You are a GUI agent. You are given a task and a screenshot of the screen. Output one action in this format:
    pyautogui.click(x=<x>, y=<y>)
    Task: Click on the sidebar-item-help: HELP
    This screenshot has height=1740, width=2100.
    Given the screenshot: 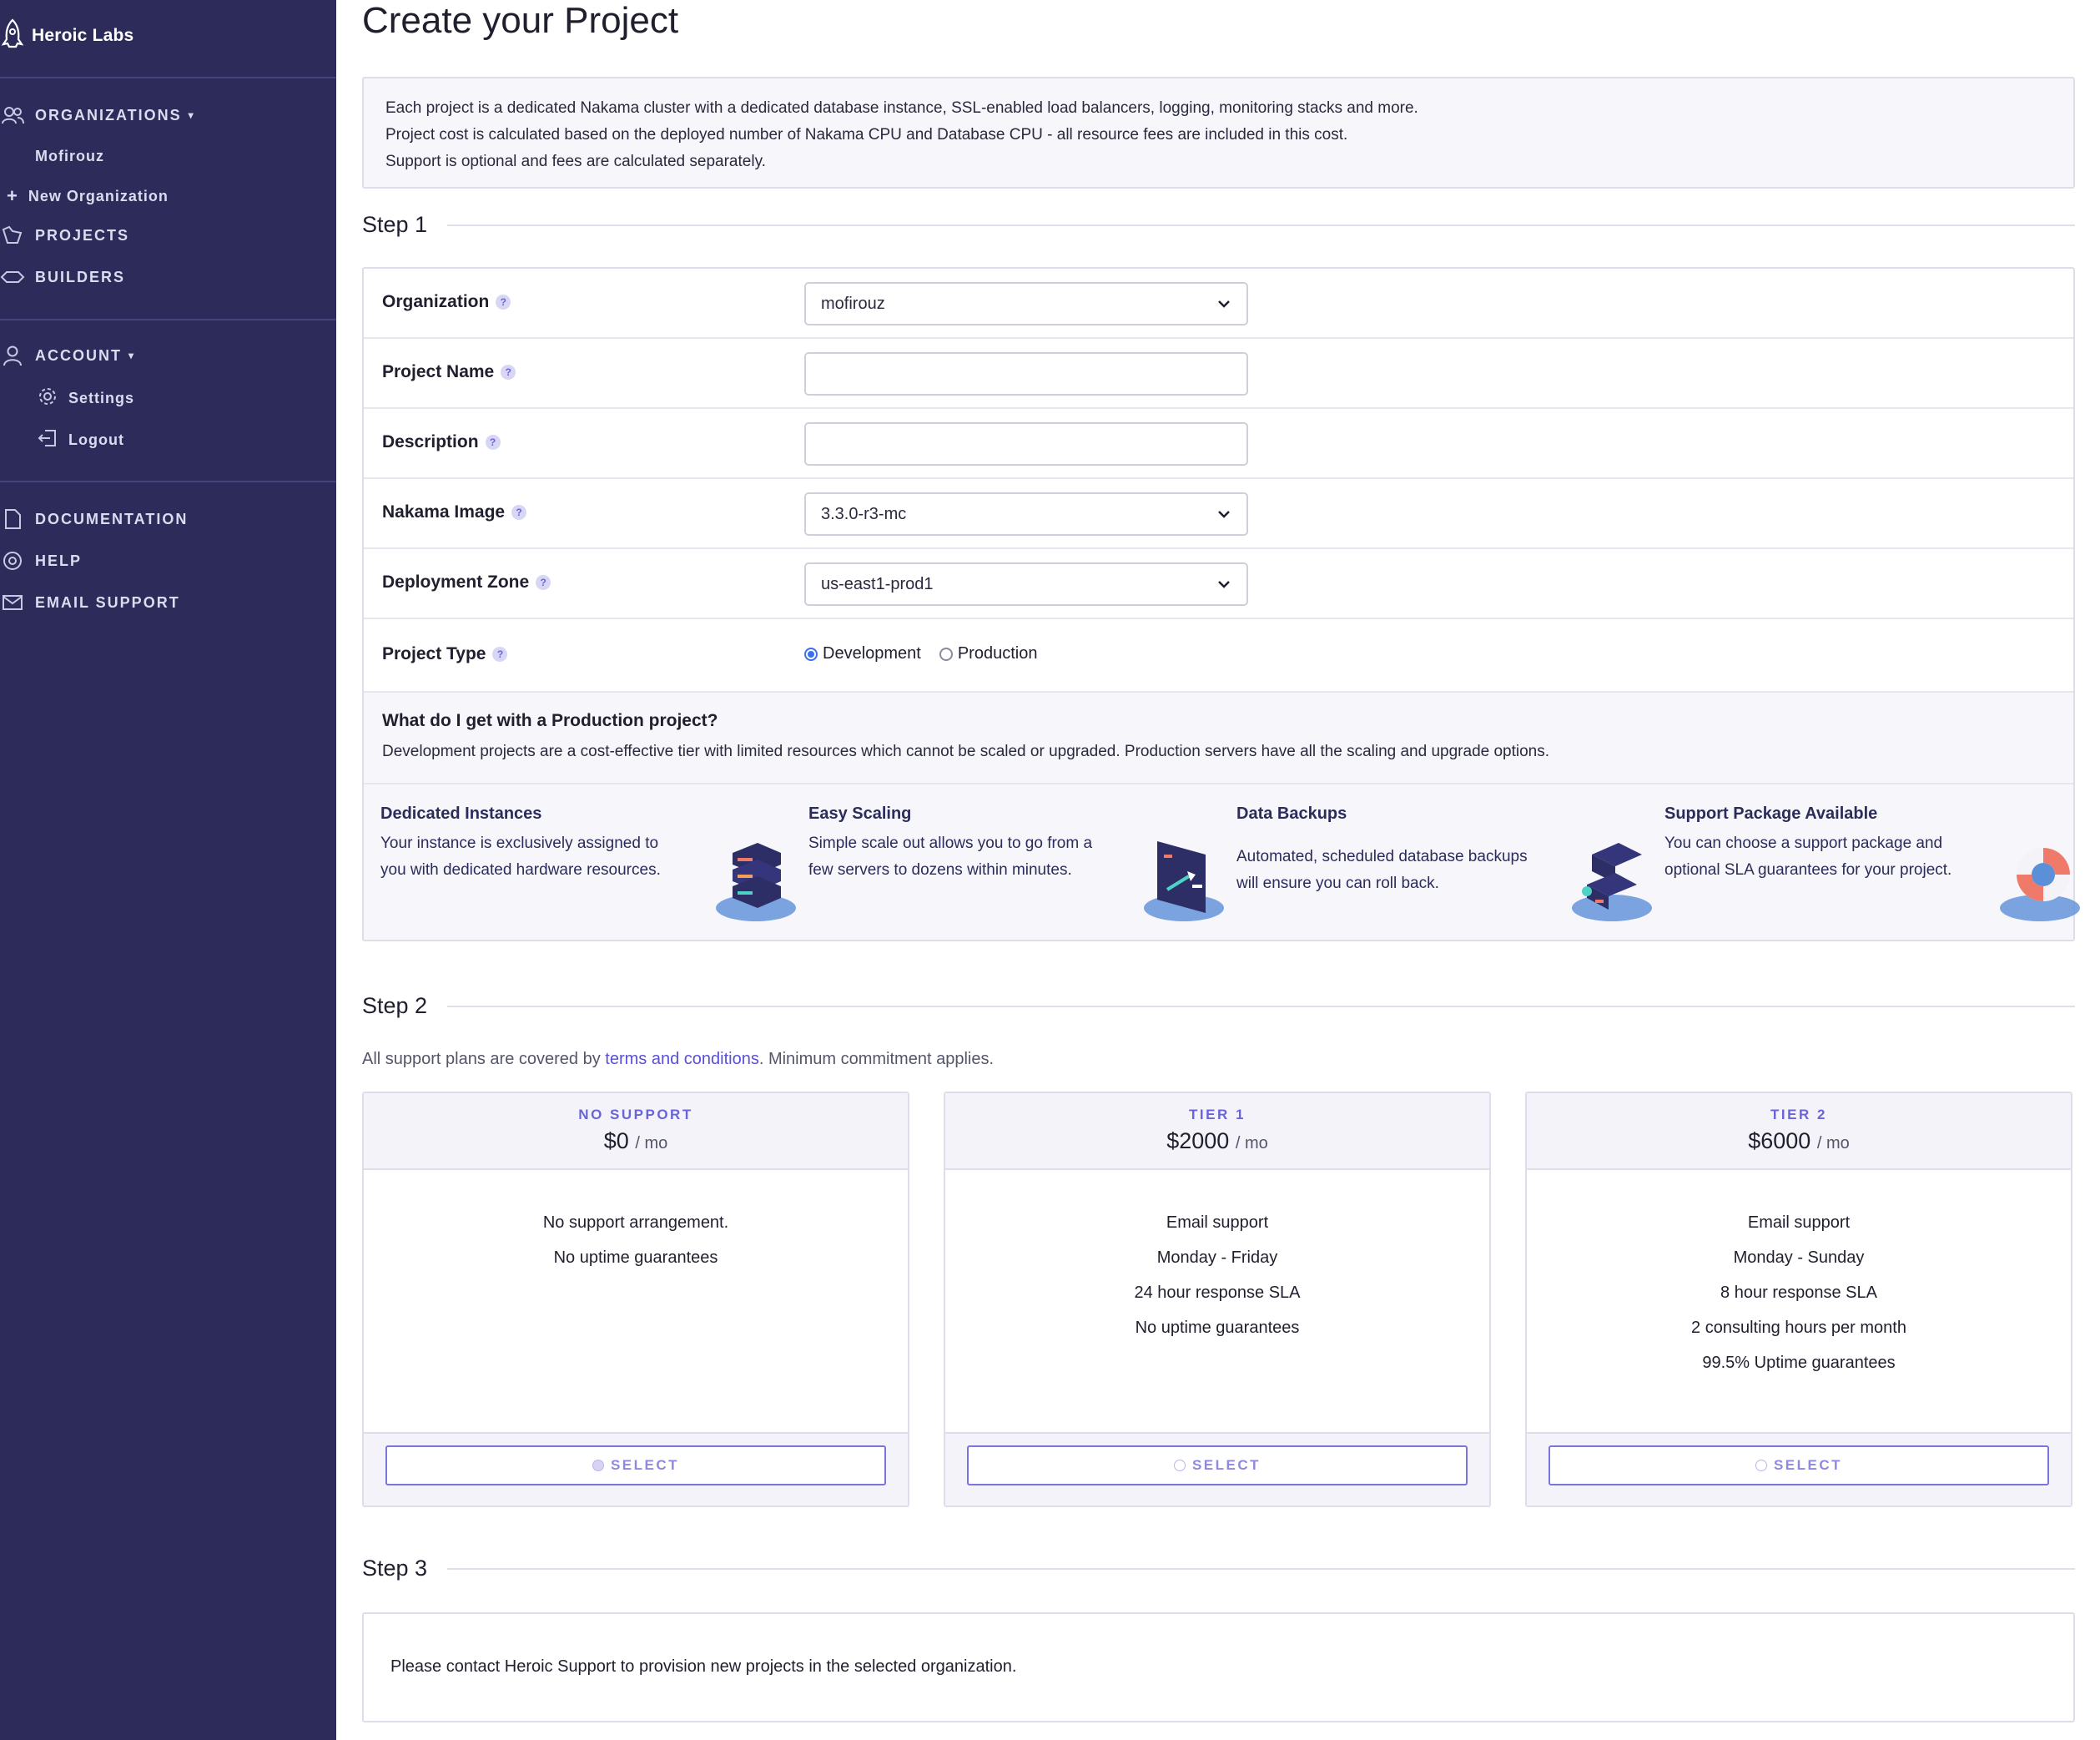 What is the action you would take?
    pyautogui.click(x=41, y=561)
    